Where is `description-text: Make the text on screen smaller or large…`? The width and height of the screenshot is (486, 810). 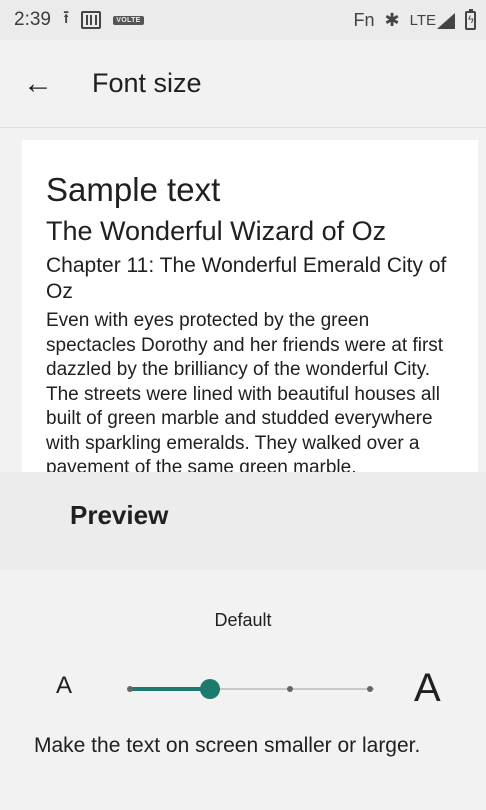
description-text: Make the text on screen smaller or large… is located at coordinates (227, 745).